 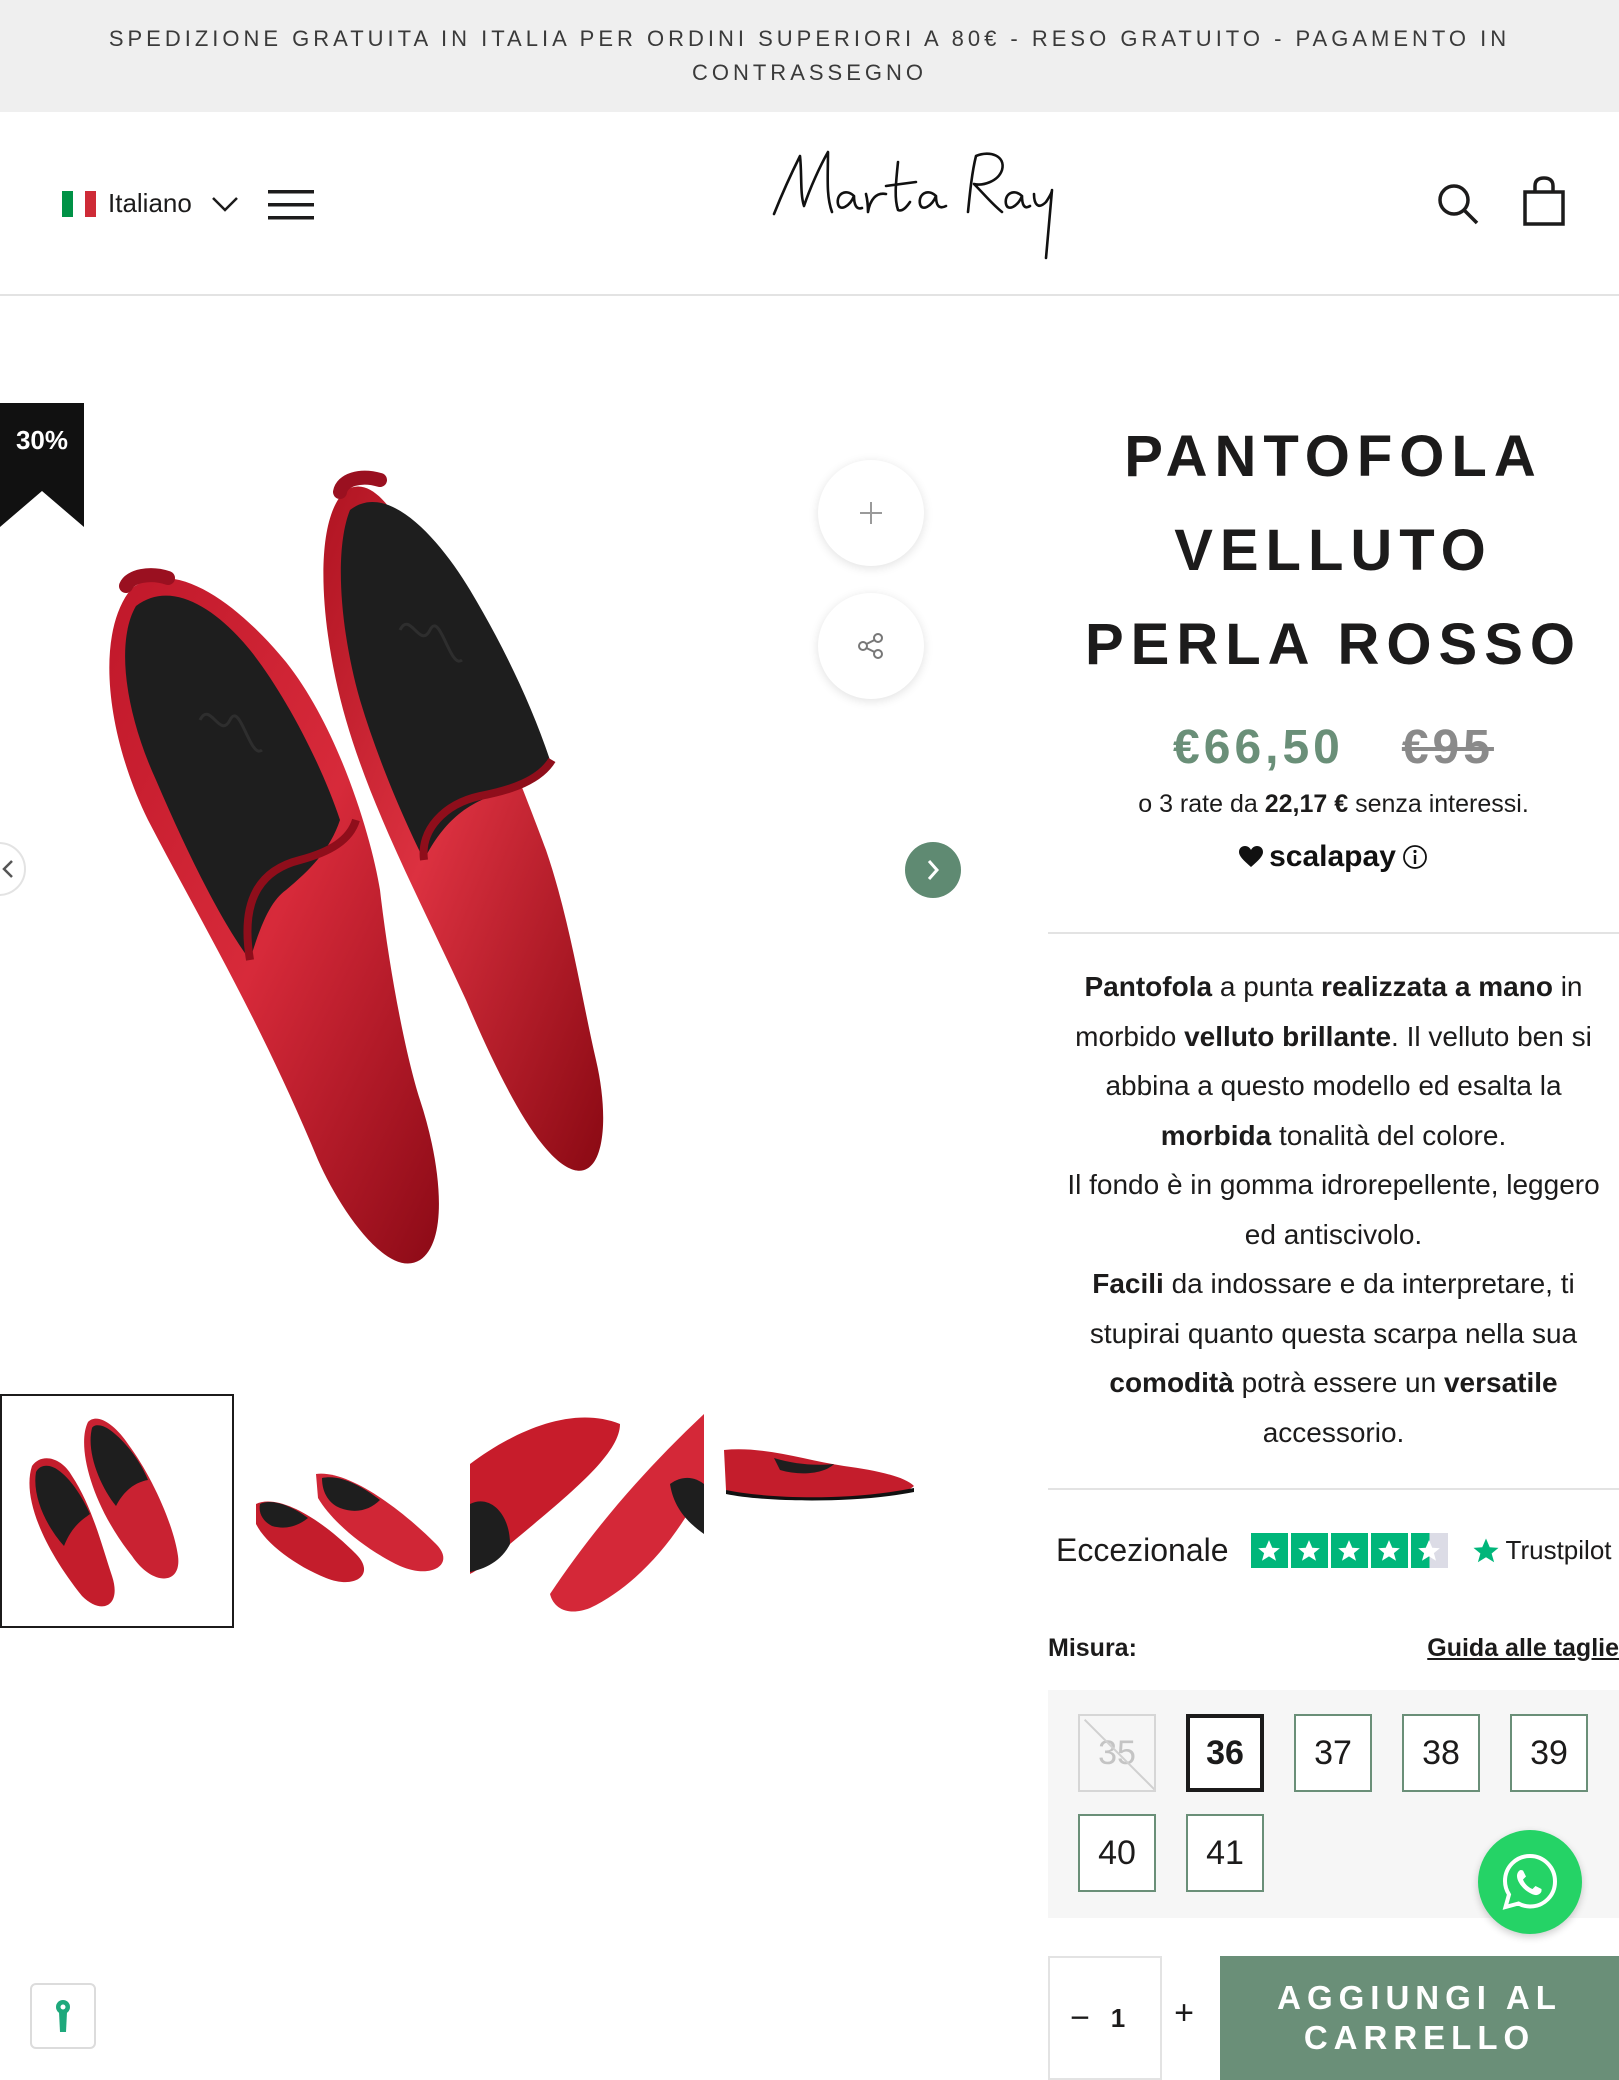 What do you see at coordinates (1486, 1550) in the screenshot?
I see `trustpilot-star-icon` at bounding box center [1486, 1550].